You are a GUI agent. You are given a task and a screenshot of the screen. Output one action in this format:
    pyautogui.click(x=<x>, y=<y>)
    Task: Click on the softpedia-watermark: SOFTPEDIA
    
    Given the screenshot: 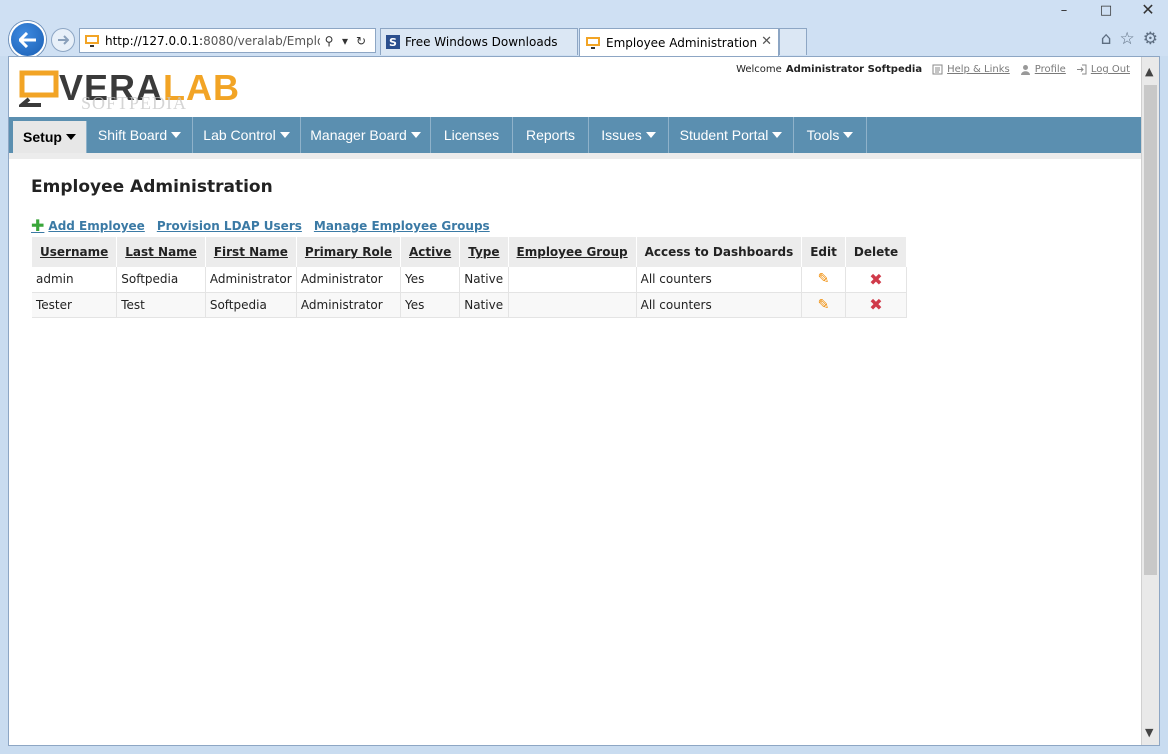 What is the action you would take?
    pyautogui.click(x=134, y=103)
    